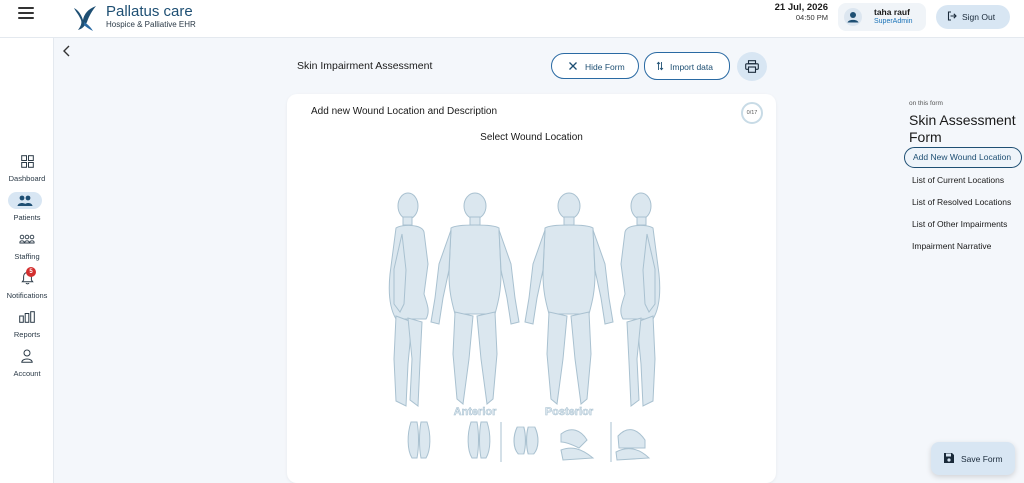  Describe the element at coordinates (27, 295) in the screenshot. I see `sidebar-item-label: Notifications` at that location.